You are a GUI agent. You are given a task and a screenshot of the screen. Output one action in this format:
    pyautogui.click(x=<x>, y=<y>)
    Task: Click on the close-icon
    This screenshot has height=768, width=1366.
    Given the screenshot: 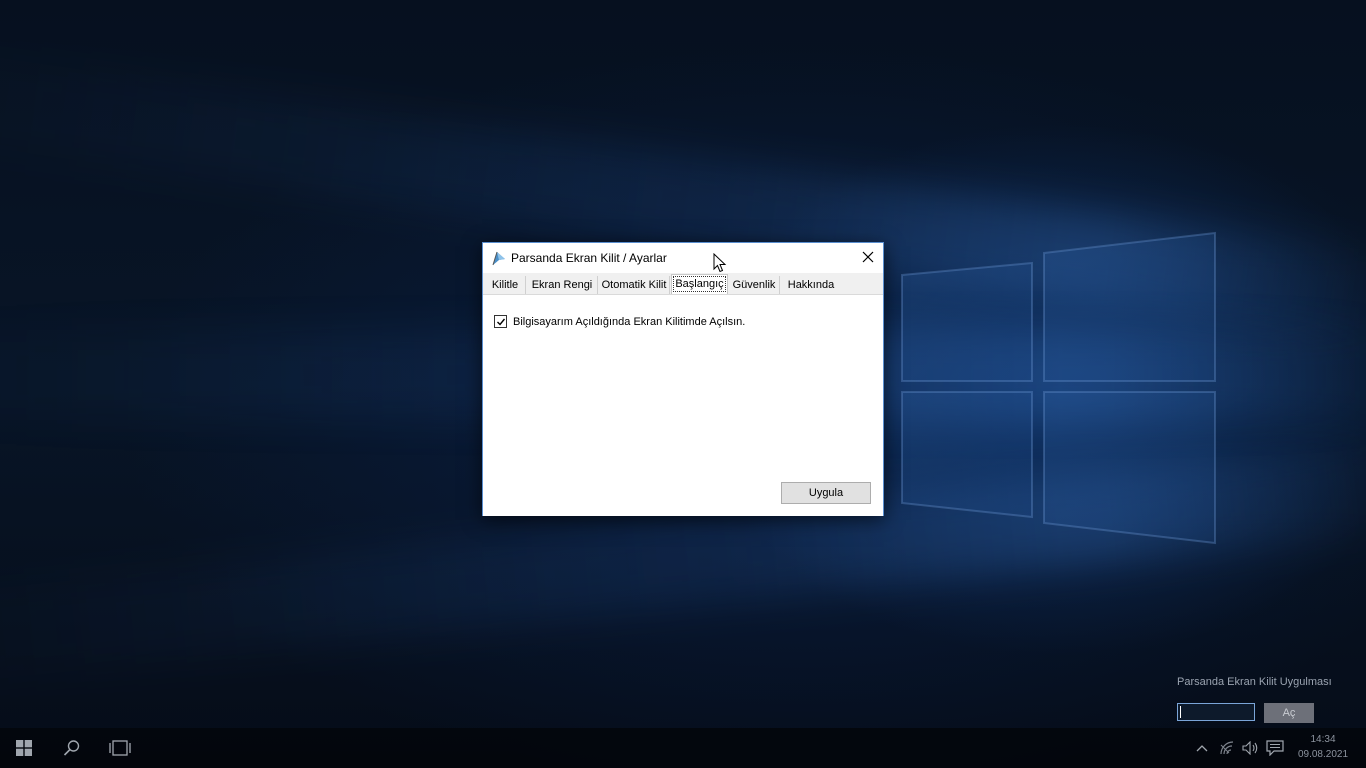 What is the action you would take?
    pyautogui.click(x=868, y=257)
    